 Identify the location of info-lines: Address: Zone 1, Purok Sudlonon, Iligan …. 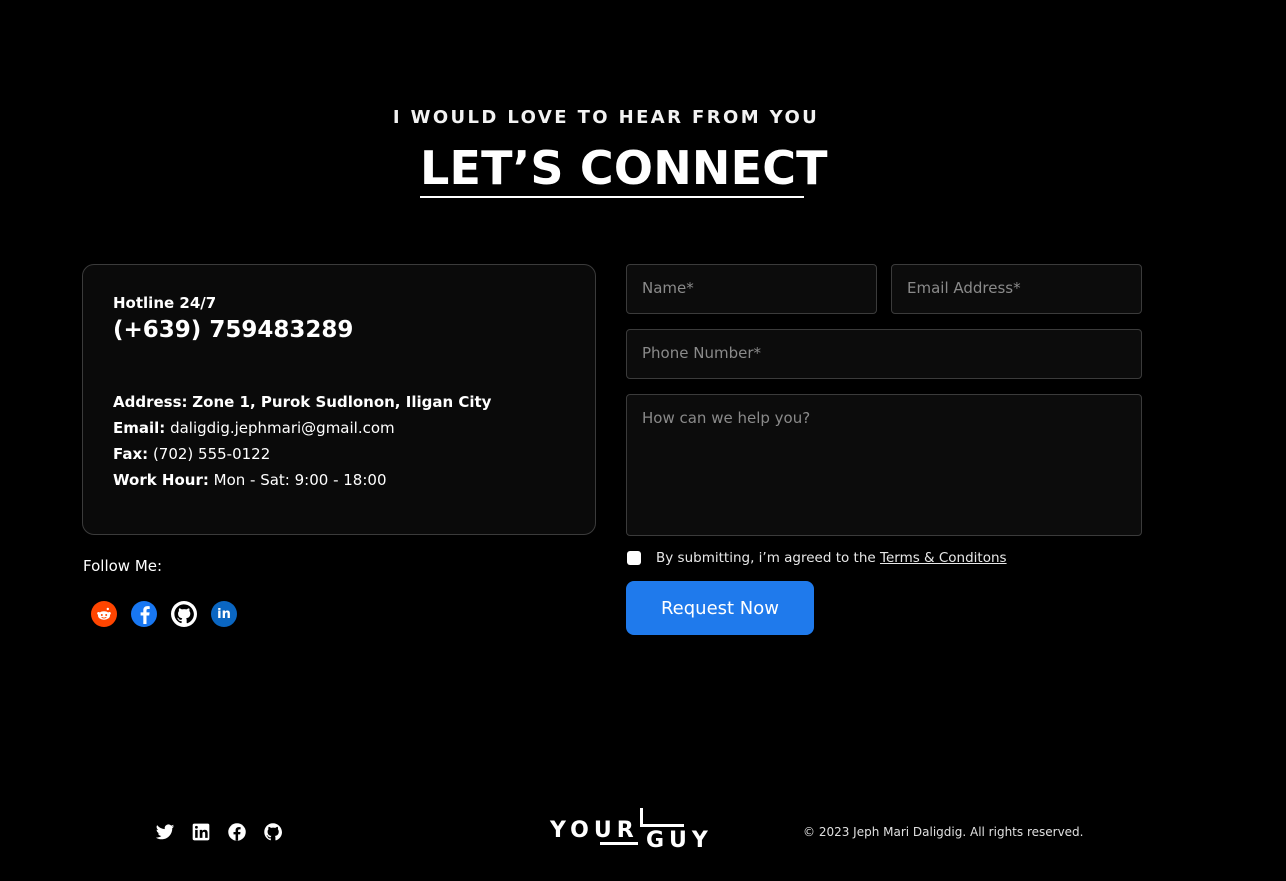
(302, 441).